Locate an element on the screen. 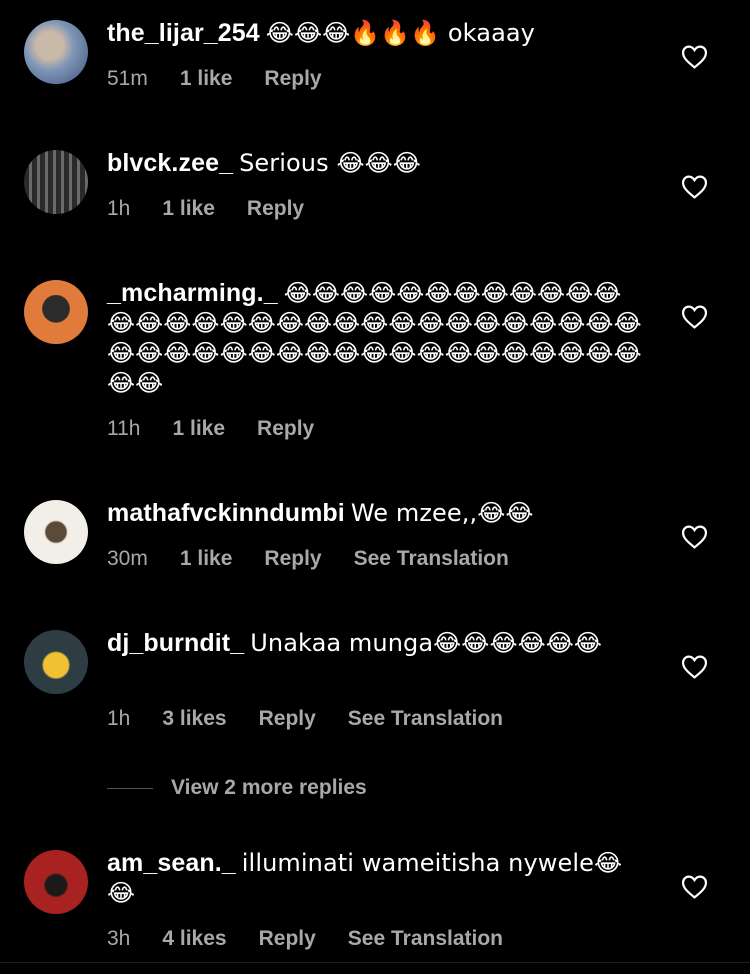 Image resolution: width=750 pixels, height=974 pixels. comment-body: mathafvckinndumbi We mzee,,😂😂 is located at coordinates (387, 513).